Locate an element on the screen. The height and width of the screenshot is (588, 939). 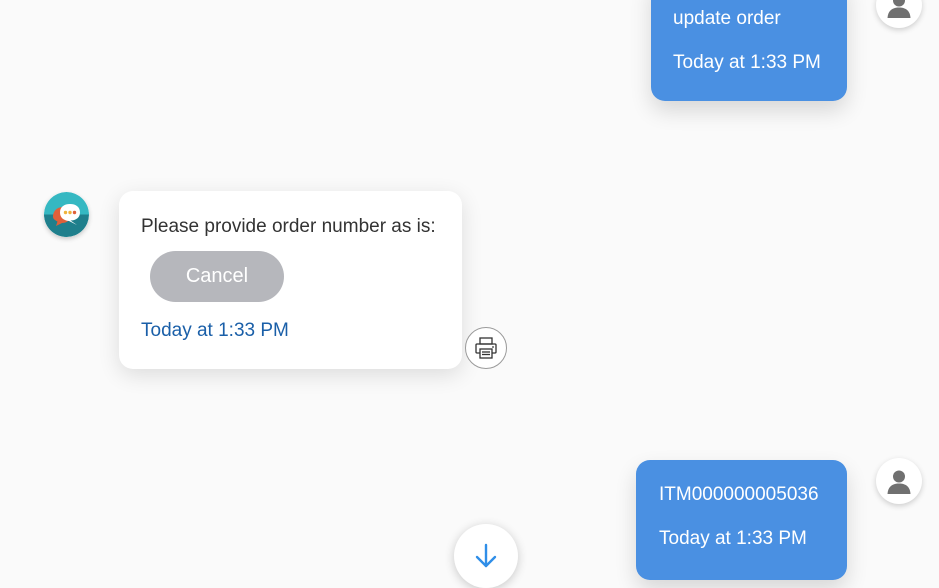
scroll-to-bottom-button is located at coordinates (486, 556).